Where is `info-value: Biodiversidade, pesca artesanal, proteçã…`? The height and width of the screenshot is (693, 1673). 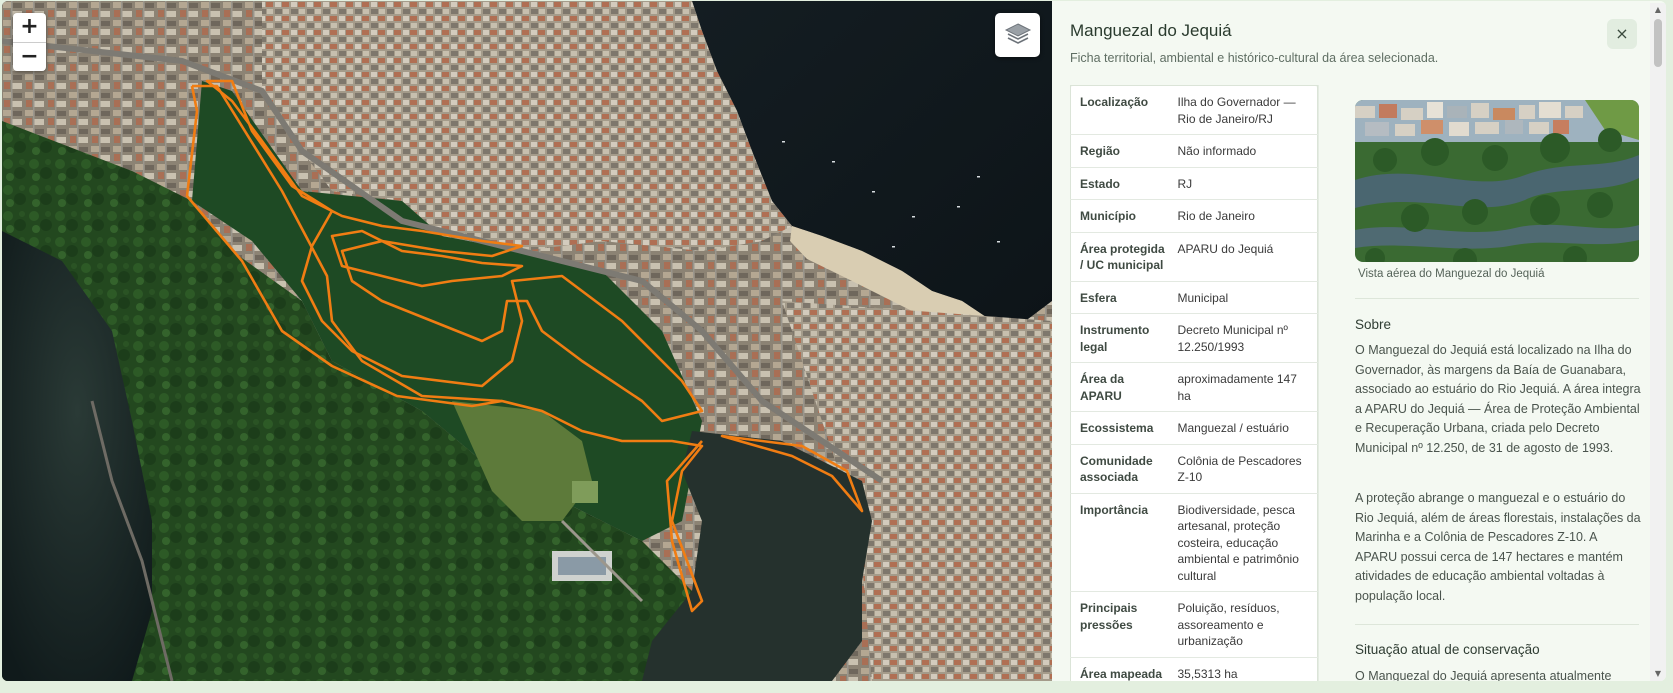
info-value: Biodiversidade, pesca artesanal, proteçã… is located at coordinates (1243, 542).